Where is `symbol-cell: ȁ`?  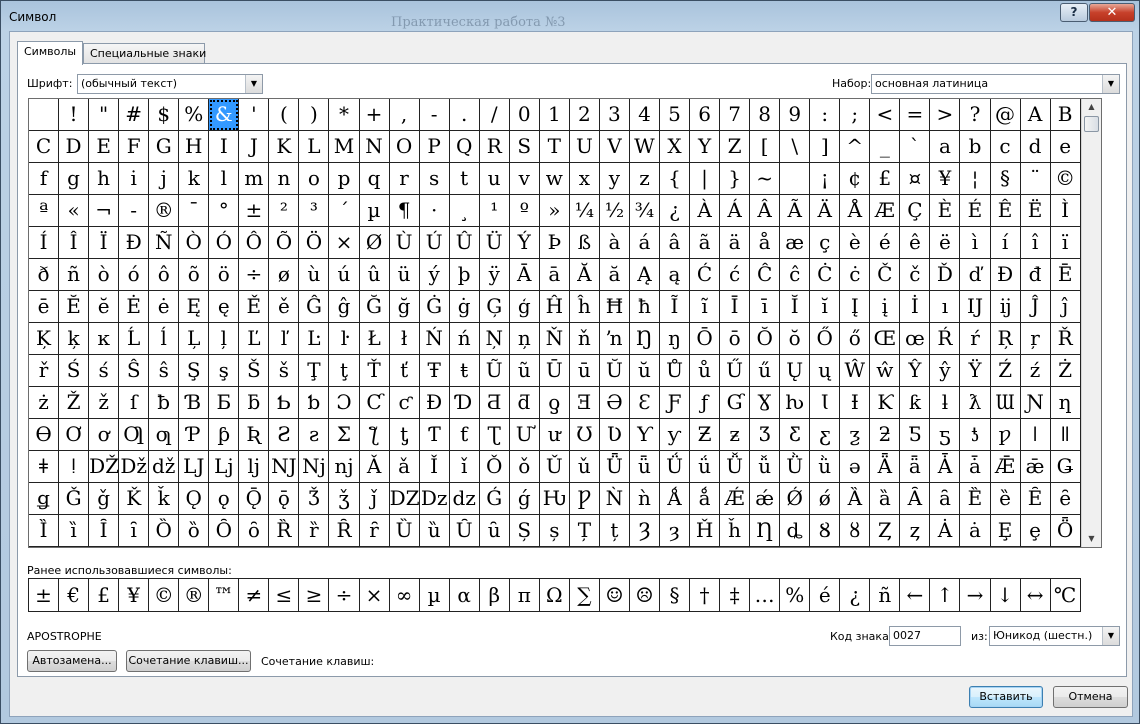 symbol-cell: ȁ is located at coordinates (885, 499).